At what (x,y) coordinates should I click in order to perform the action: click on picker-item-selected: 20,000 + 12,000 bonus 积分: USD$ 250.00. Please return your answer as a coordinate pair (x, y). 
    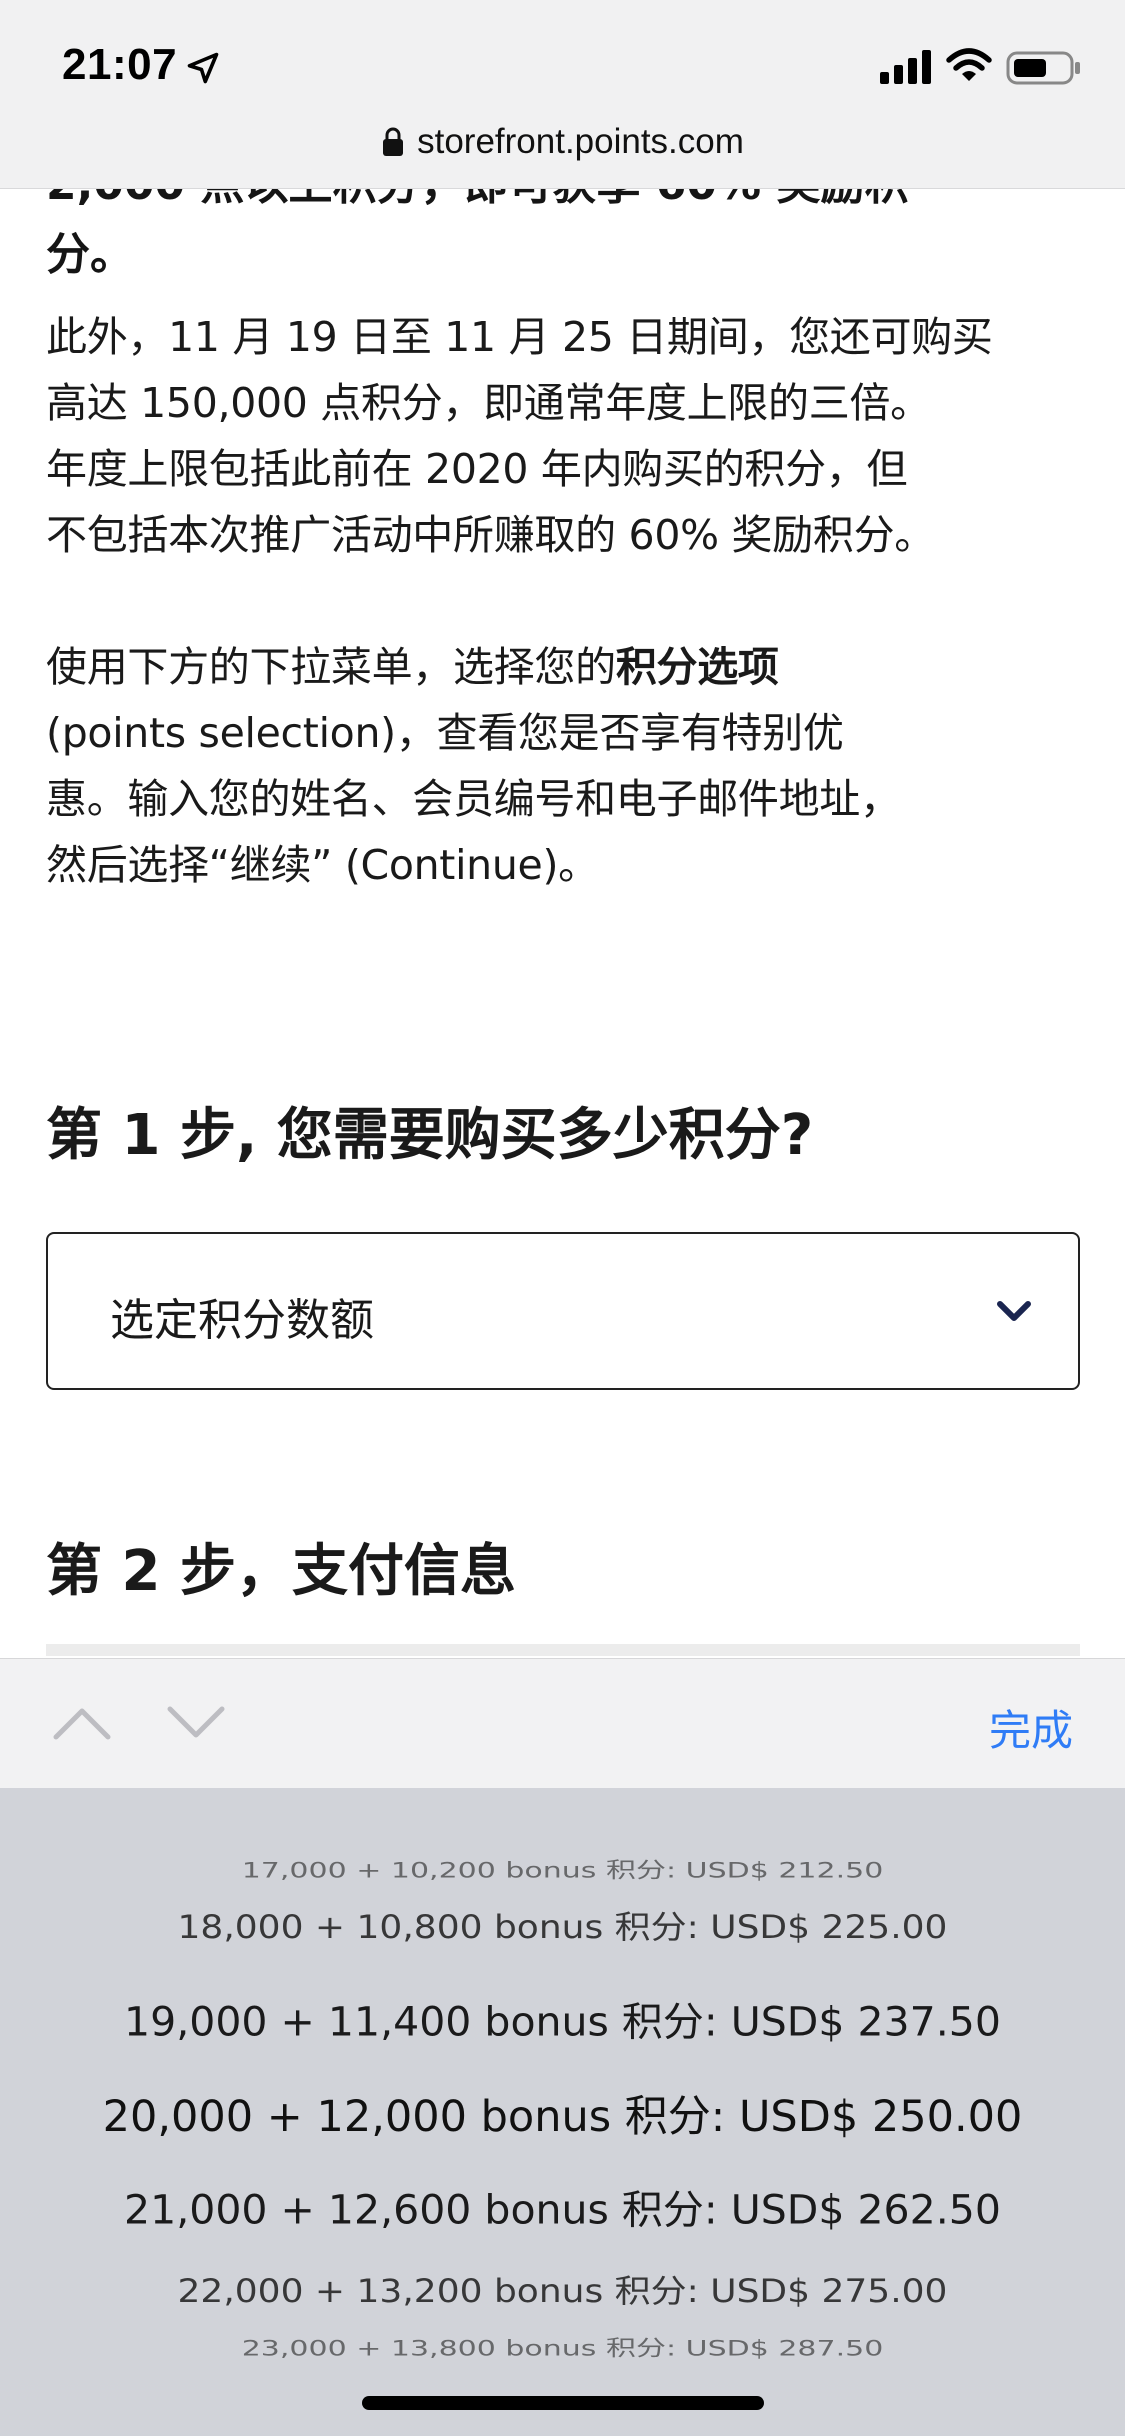
    Looking at the image, I should click on (562, 2113).